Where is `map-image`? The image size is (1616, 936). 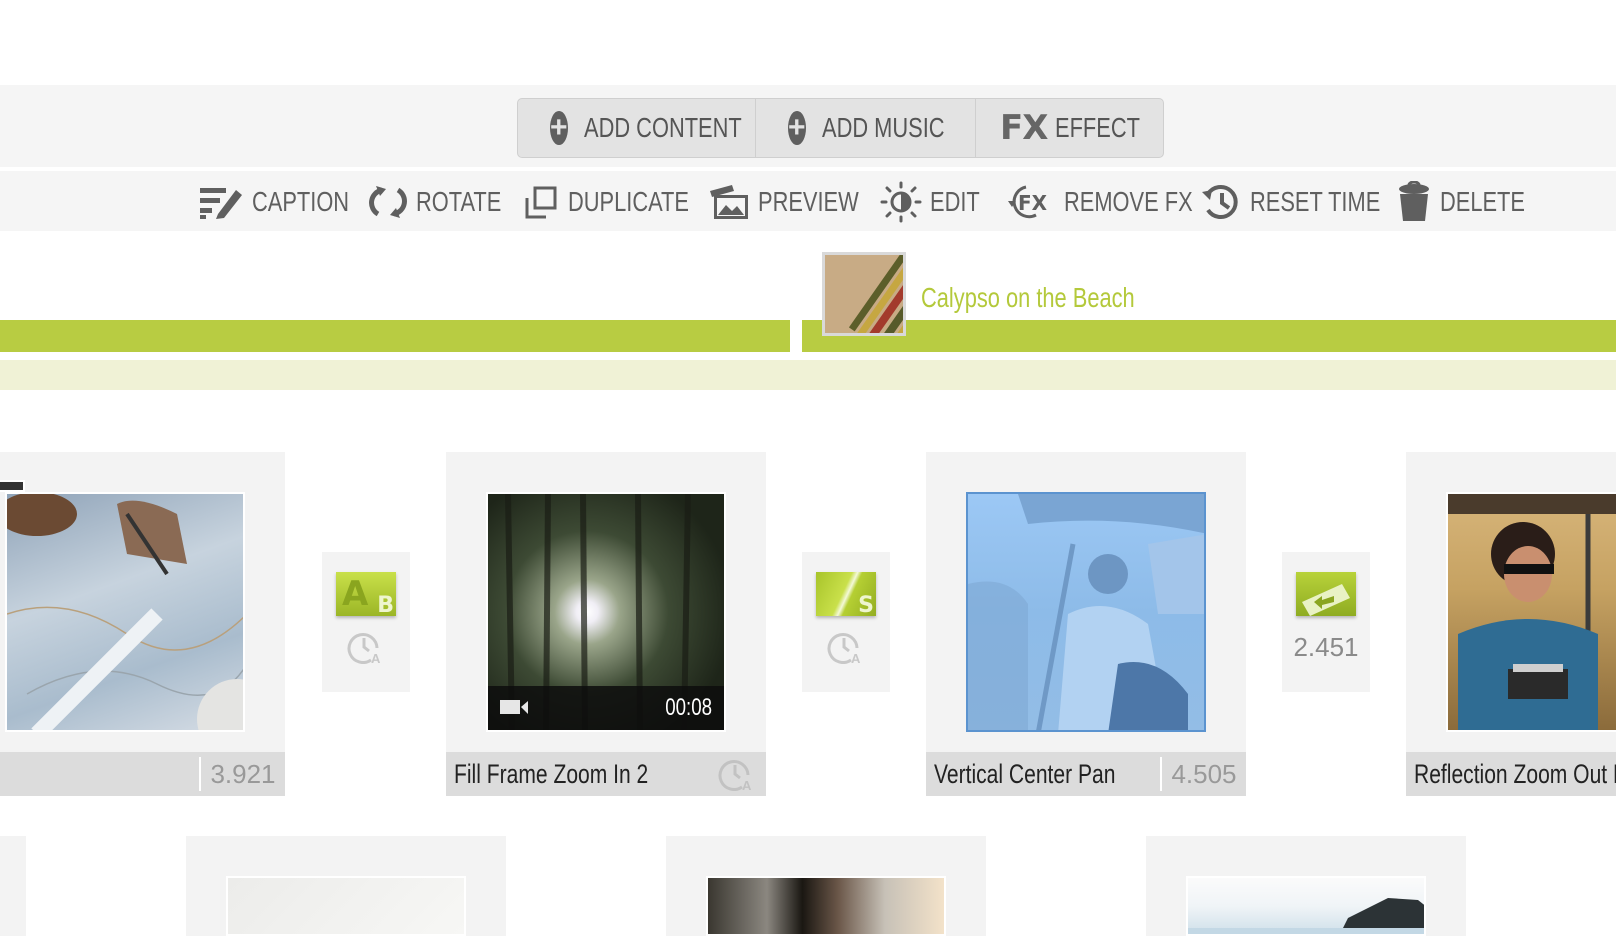
map-image is located at coordinates (125, 612).